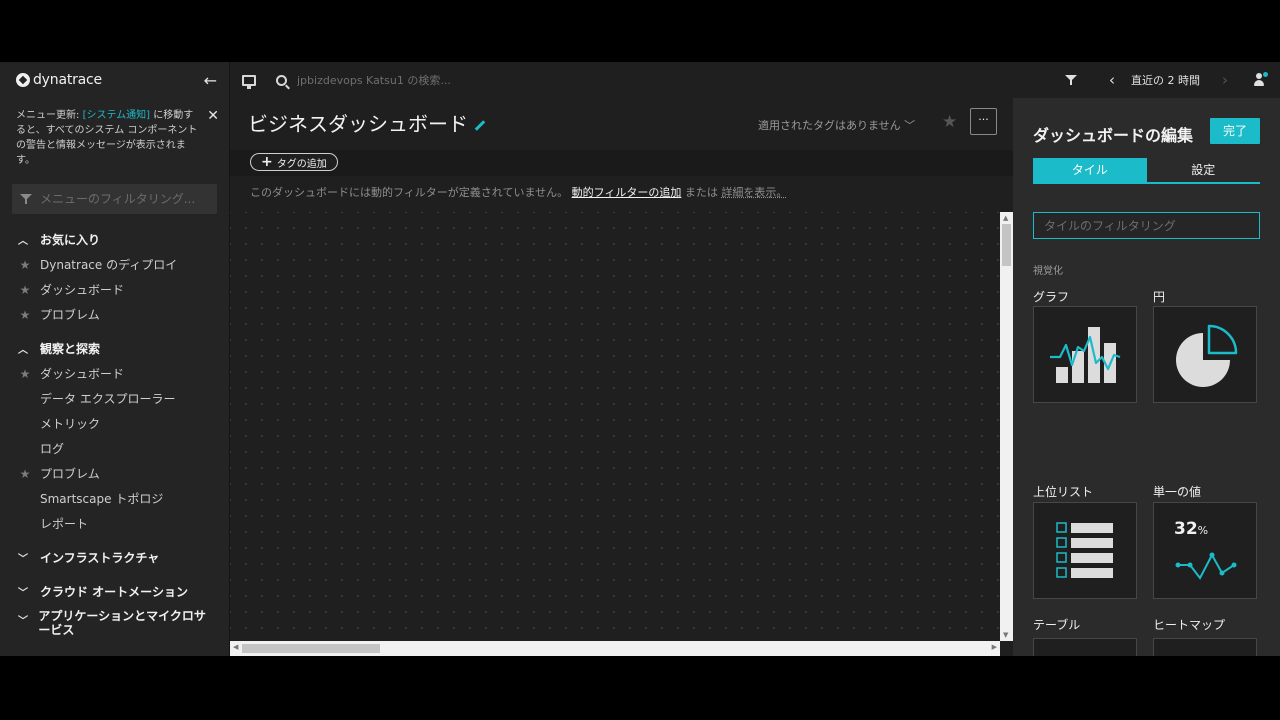 The width and height of the screenshot is (1280, 720). I want to click on nav-item-deploy: ★ Dynatrace のディプロイ, so click(114, 264).